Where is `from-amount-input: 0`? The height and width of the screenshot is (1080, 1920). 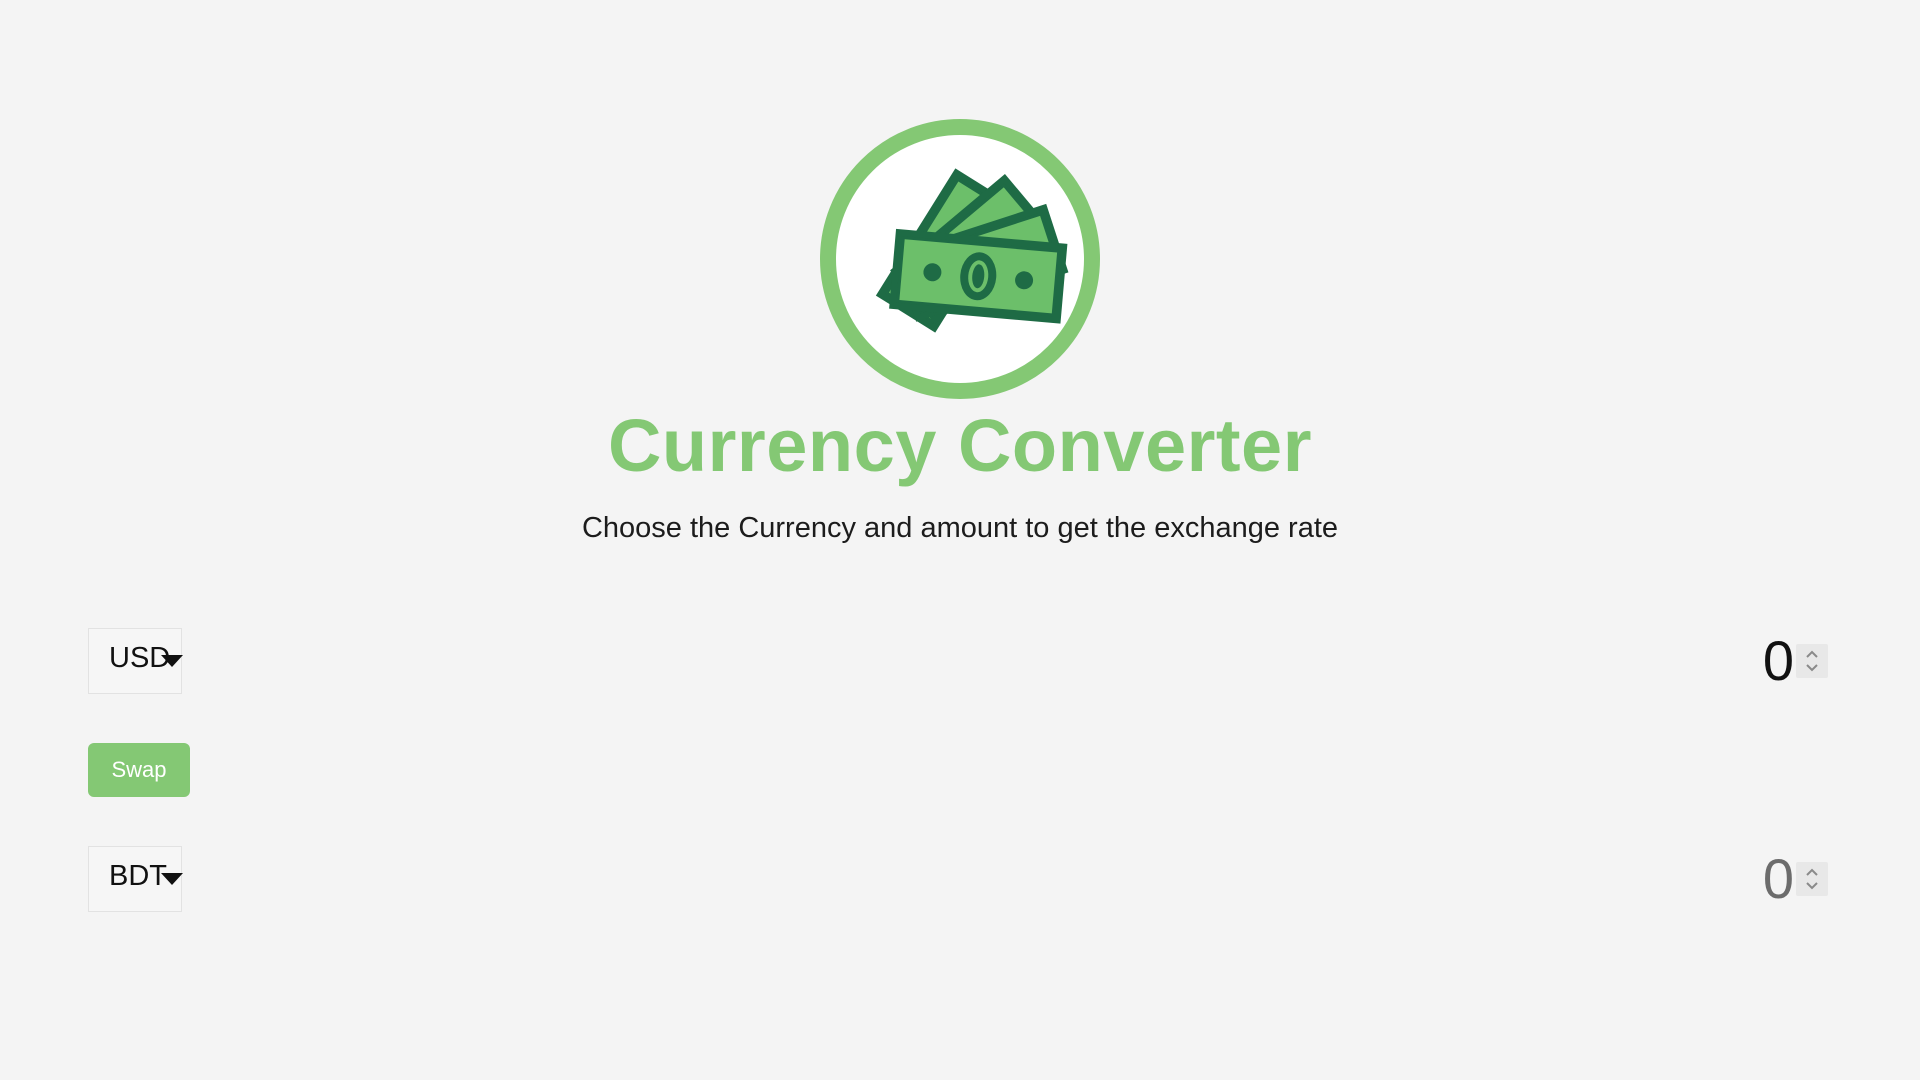 from-amount-input: 0 is located at coordinates (1795, 661).